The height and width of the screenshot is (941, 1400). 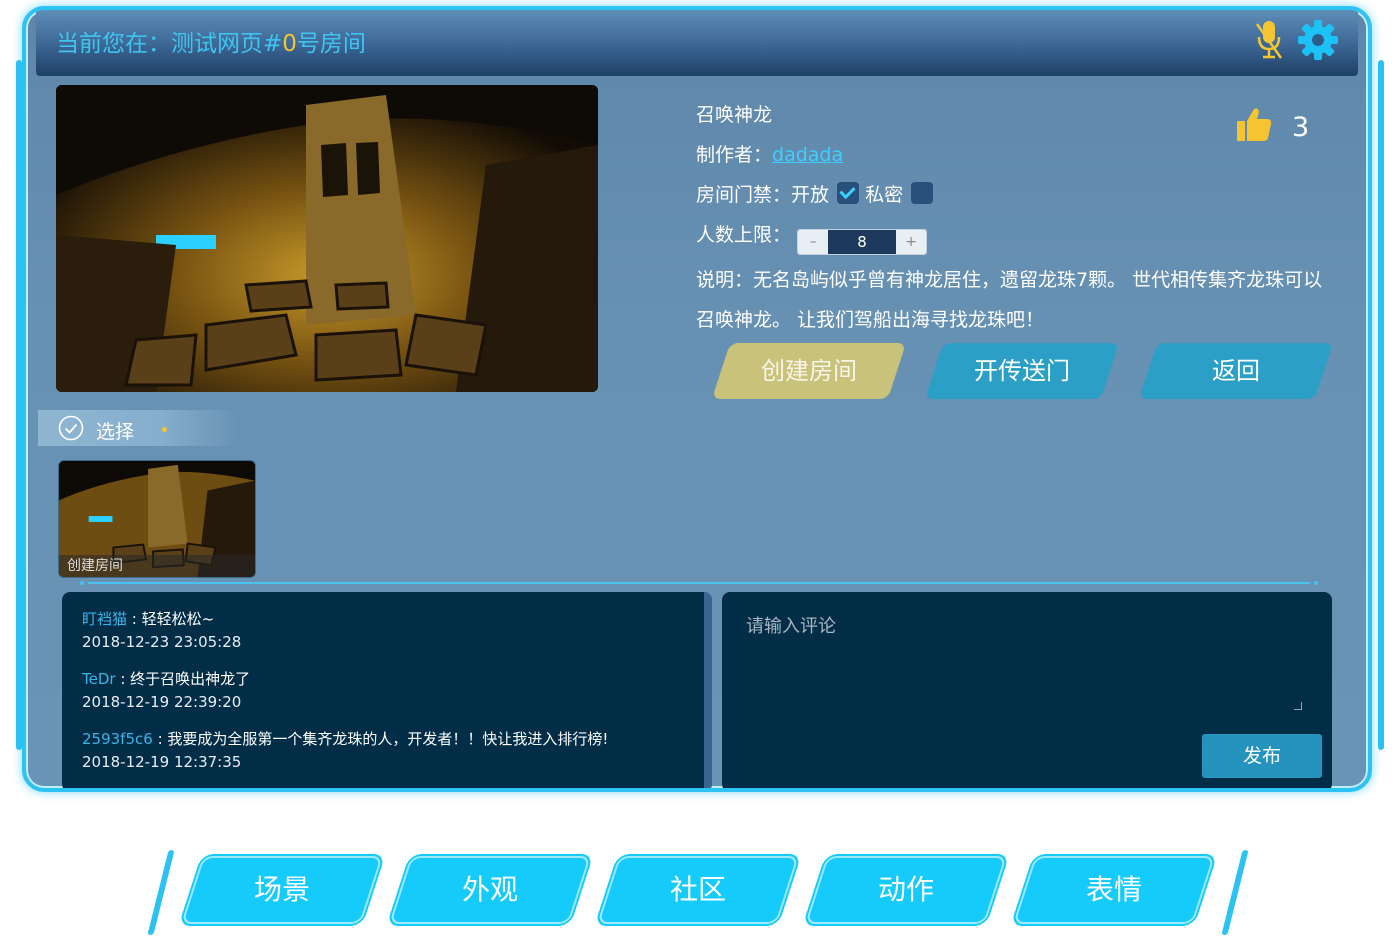 What do you see at coordinates (157, 519) in the screenshot?
I see `scene-thumbnail: 创建房间` at bounding box center [157, 519].